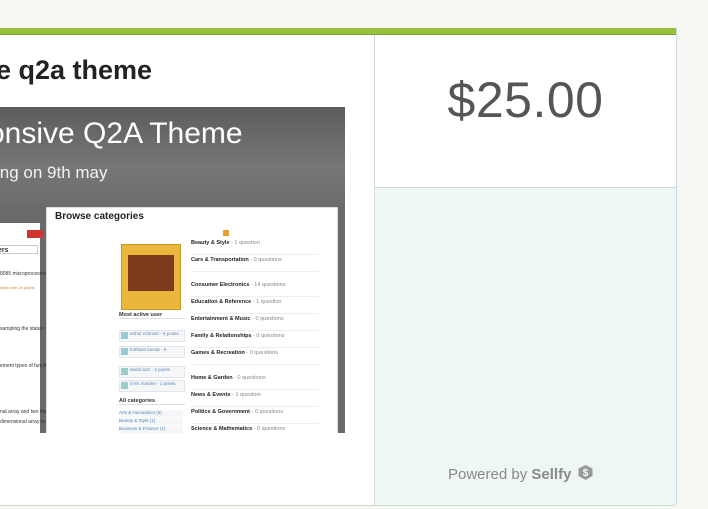 The width and height of the screenshot is (708, 509). What do you see at coordinates (255, 357) in the screenshot?
I see `category-item: Games & Recreation - 0 questions` at bounding box center [255, 357].